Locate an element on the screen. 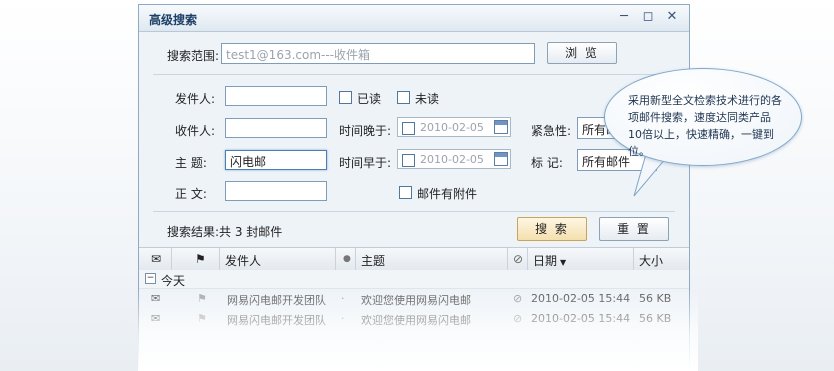  column-subject: 主题 is located at coordinates (373, 260).